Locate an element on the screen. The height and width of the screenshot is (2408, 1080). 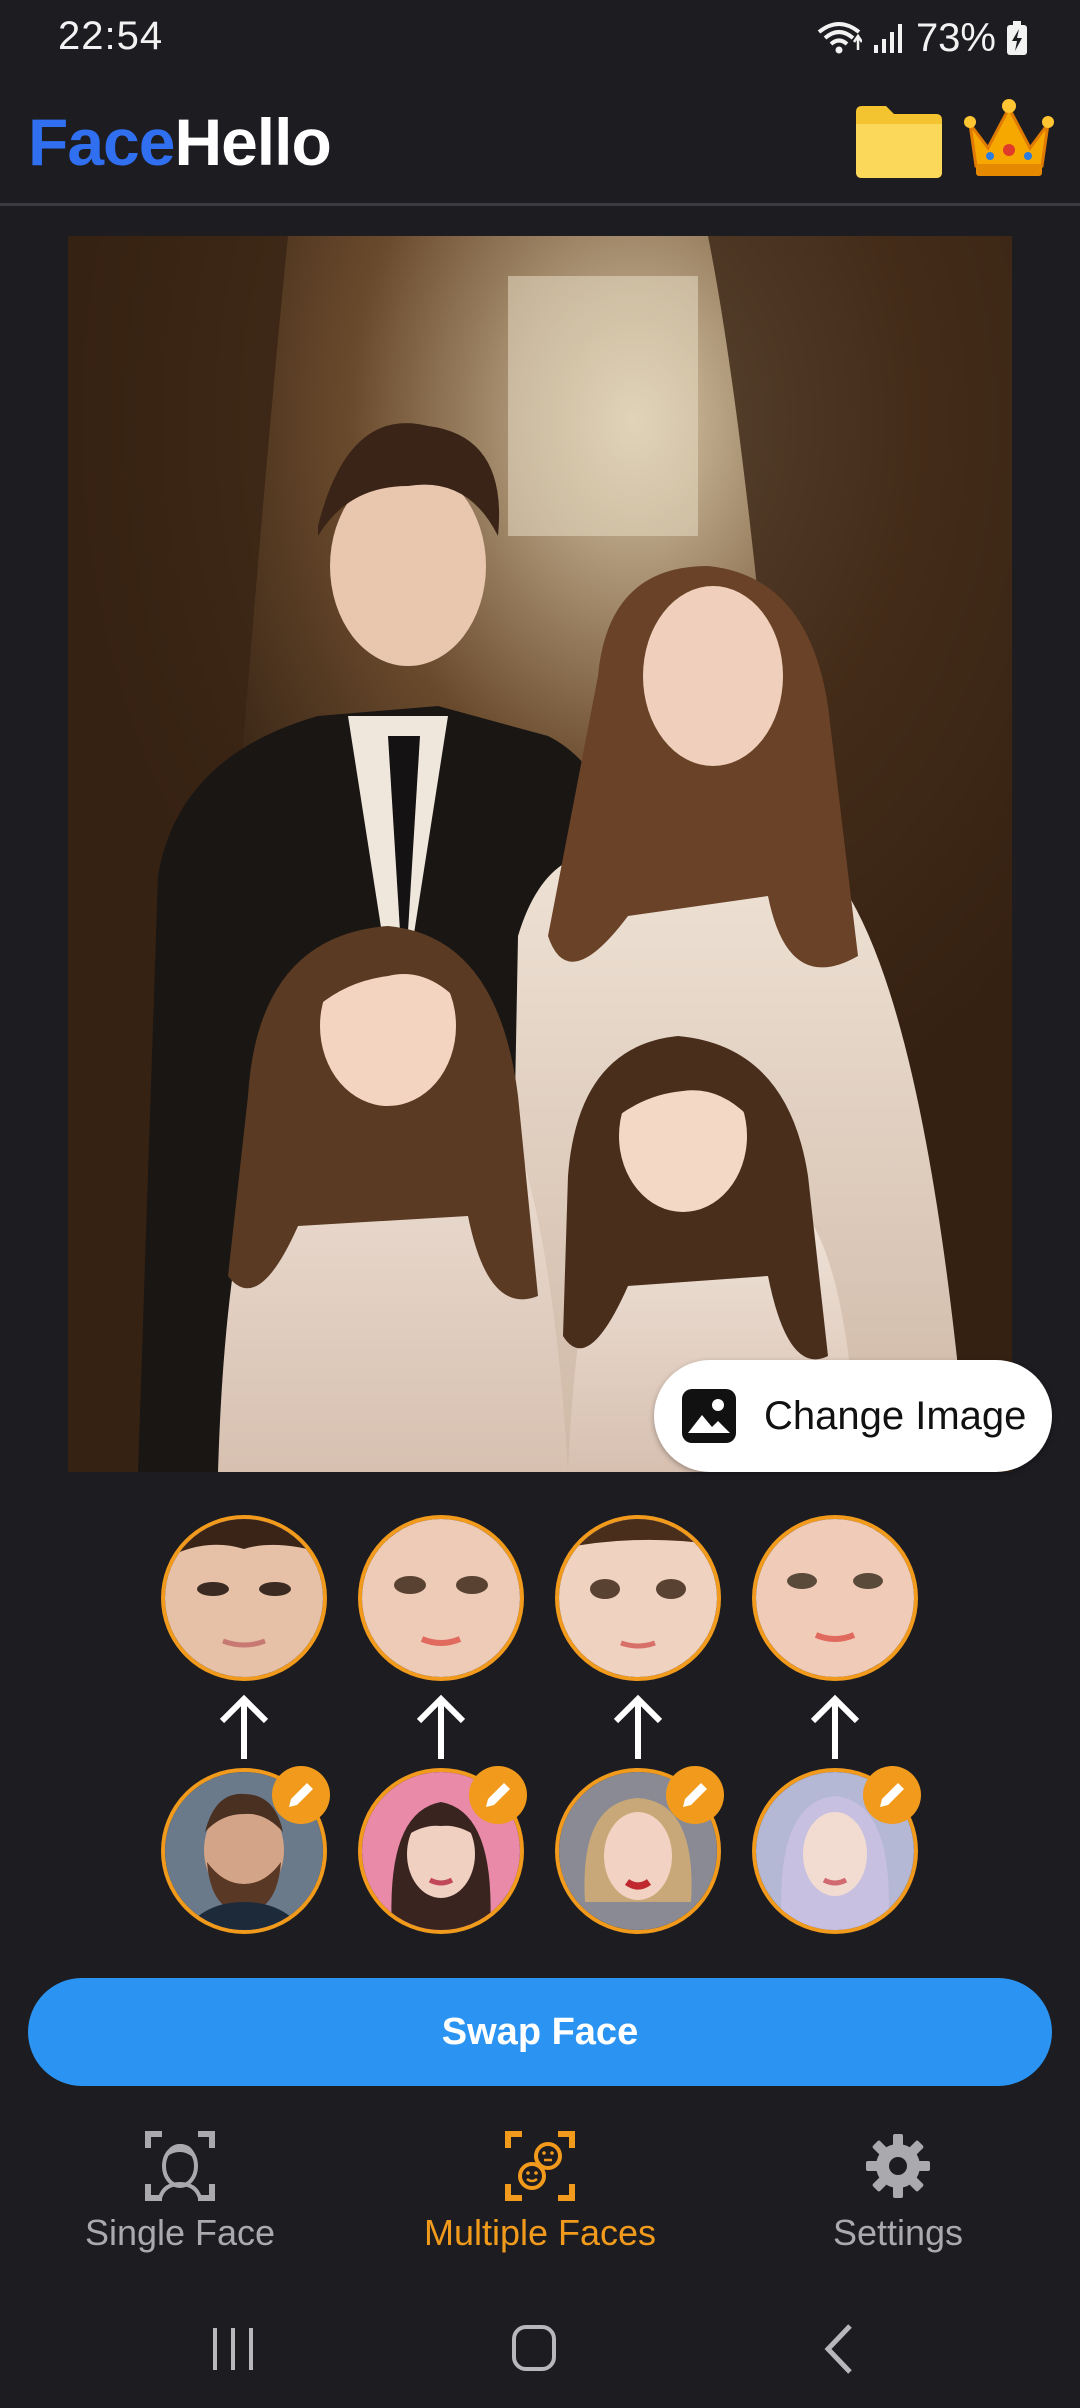
app-title-face: Face is located at coordinates (101, 142).